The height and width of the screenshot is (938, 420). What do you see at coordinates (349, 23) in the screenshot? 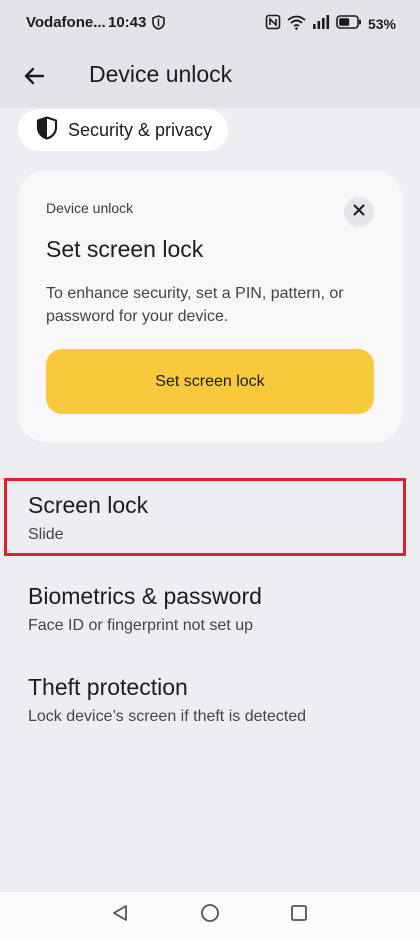
I see `battery-icon` at bounding box center [349, 23].